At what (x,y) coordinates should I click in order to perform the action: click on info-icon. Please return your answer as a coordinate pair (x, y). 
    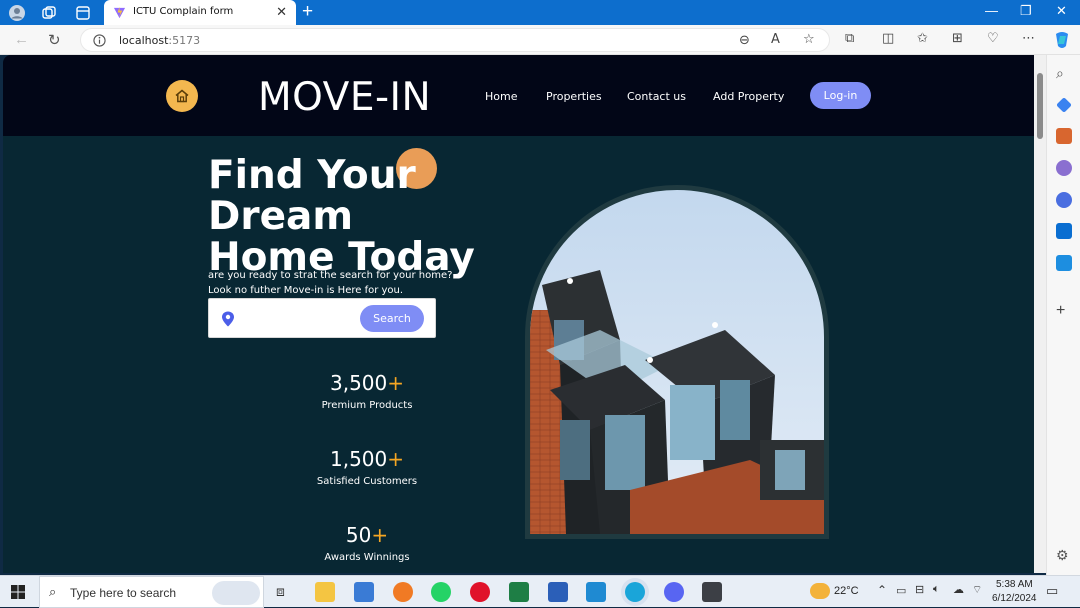
    Looking at the image, I should click on (99, 40).